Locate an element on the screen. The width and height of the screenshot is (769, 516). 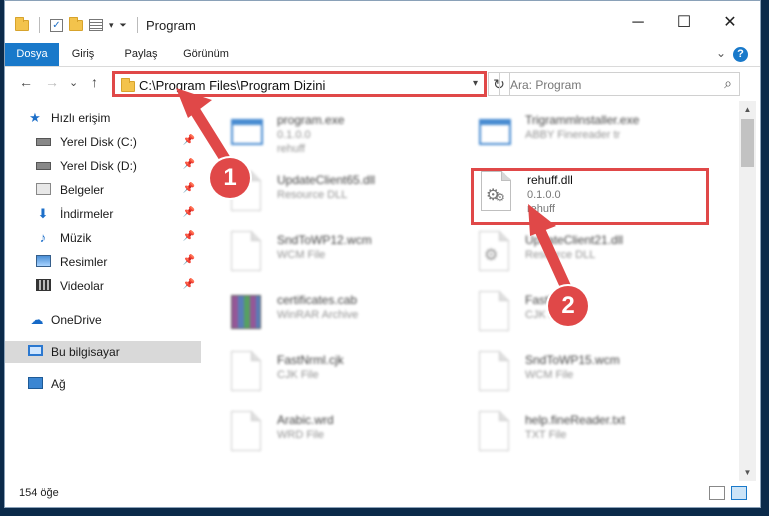
file-name: SndToWP15.wcm is located at coordinates (572, 360).